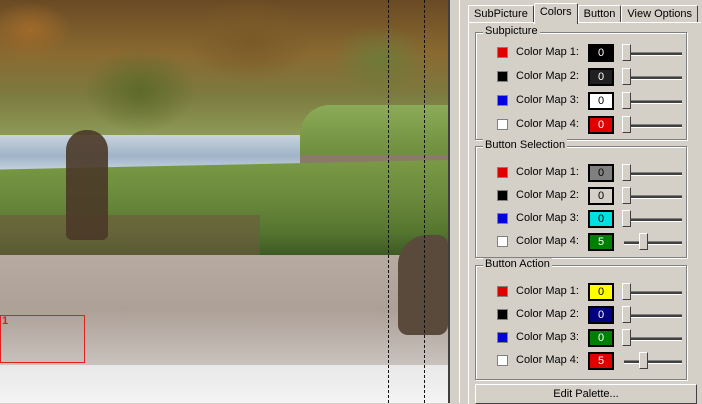 The width and height of the screenshot is (702, 404). I want to click on tab-subpicture: SubPicture, so click(501, 14).